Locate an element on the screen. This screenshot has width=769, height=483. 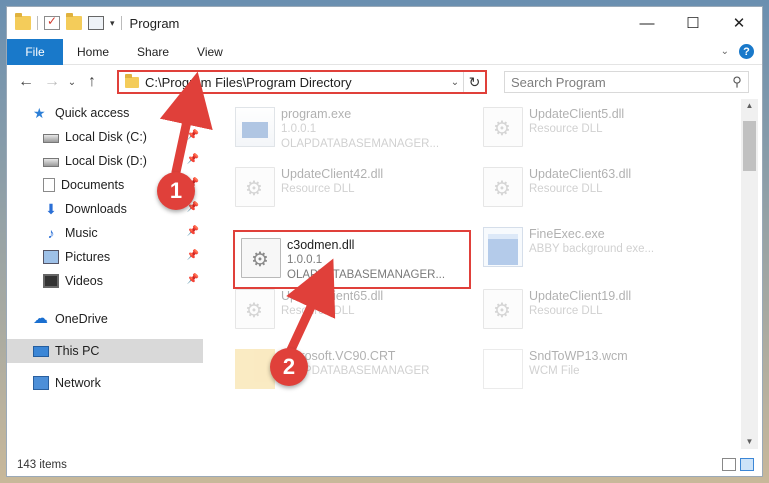
scroll-up-arrow-icon: ▲ is located at coordinates (749, 106).